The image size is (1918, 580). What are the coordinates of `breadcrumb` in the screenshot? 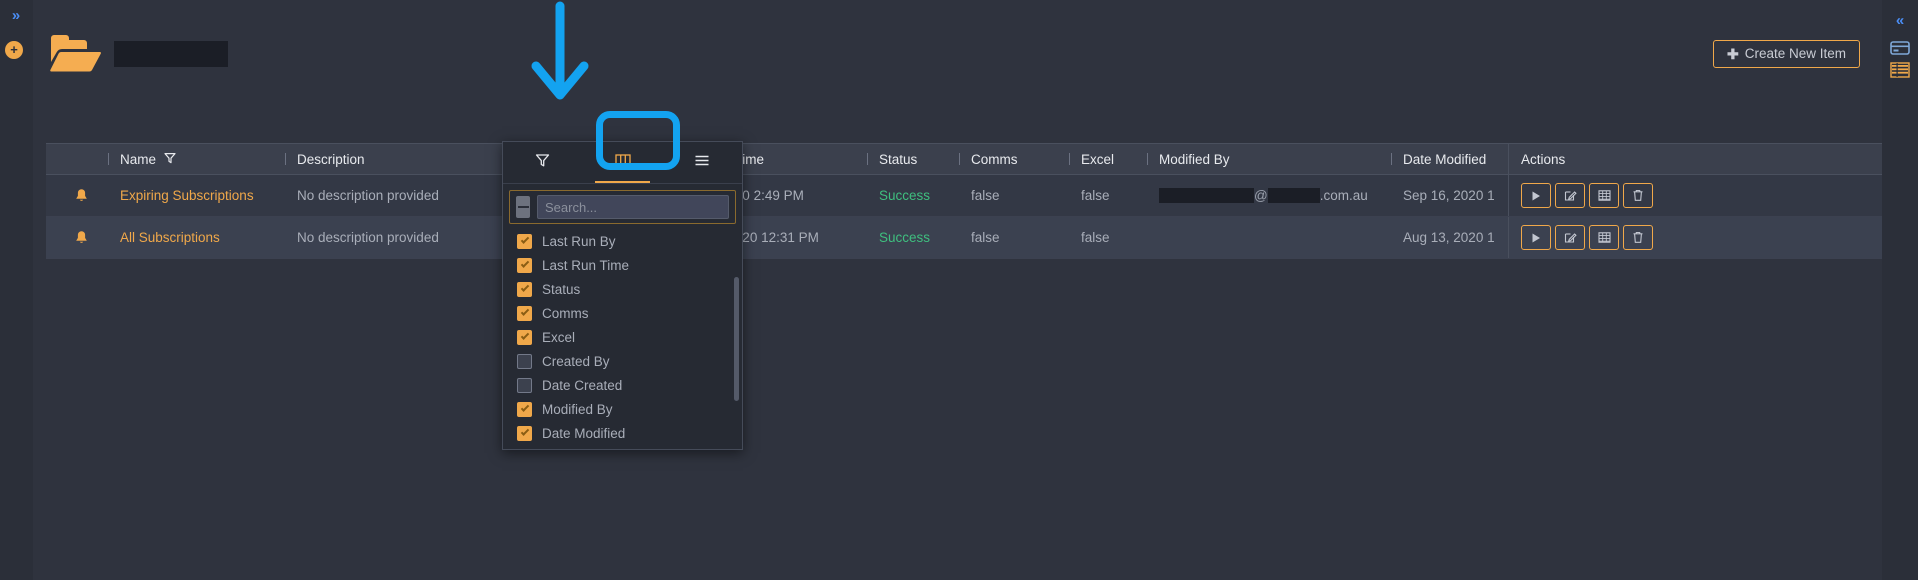 It's located at (138, 54).